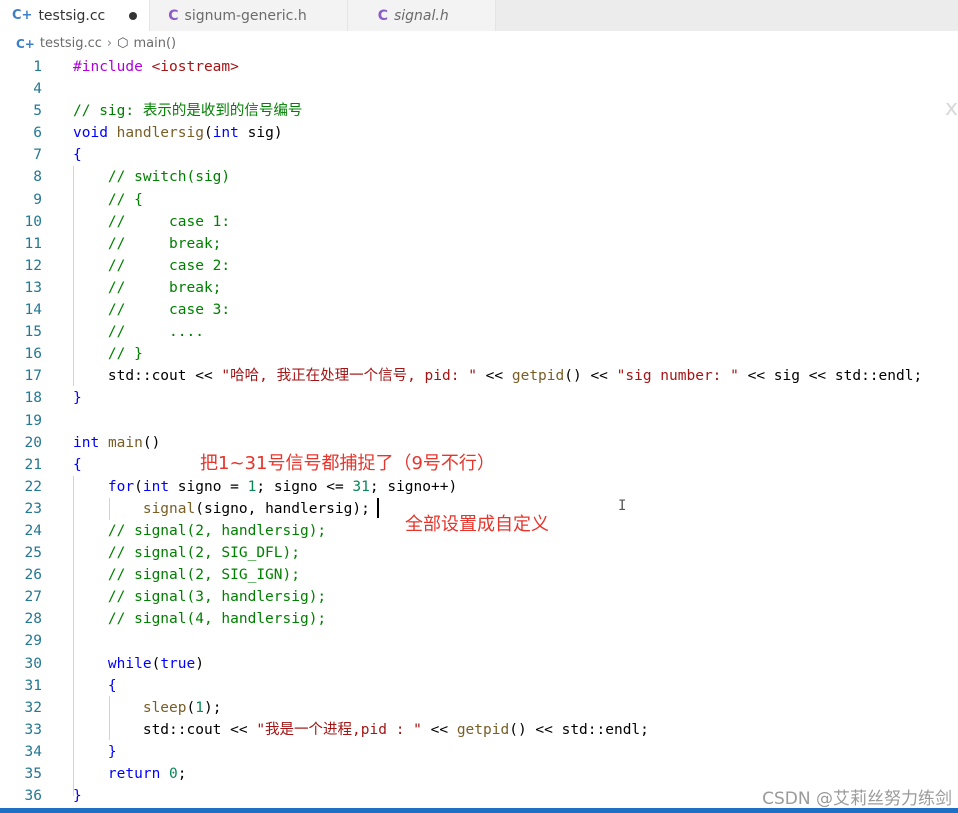 This screenshot has height=813, width=958. I want to click on line-number: 14, so click(33, 310).